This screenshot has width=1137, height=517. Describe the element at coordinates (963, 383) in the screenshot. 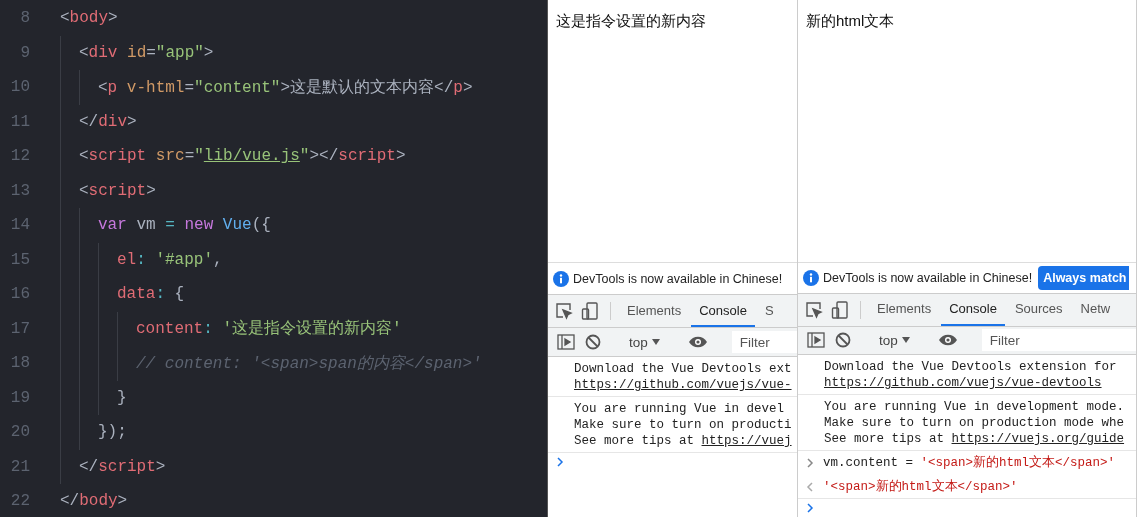

I see `link: https://github.com/vuejs/vue-devtools` at that location.